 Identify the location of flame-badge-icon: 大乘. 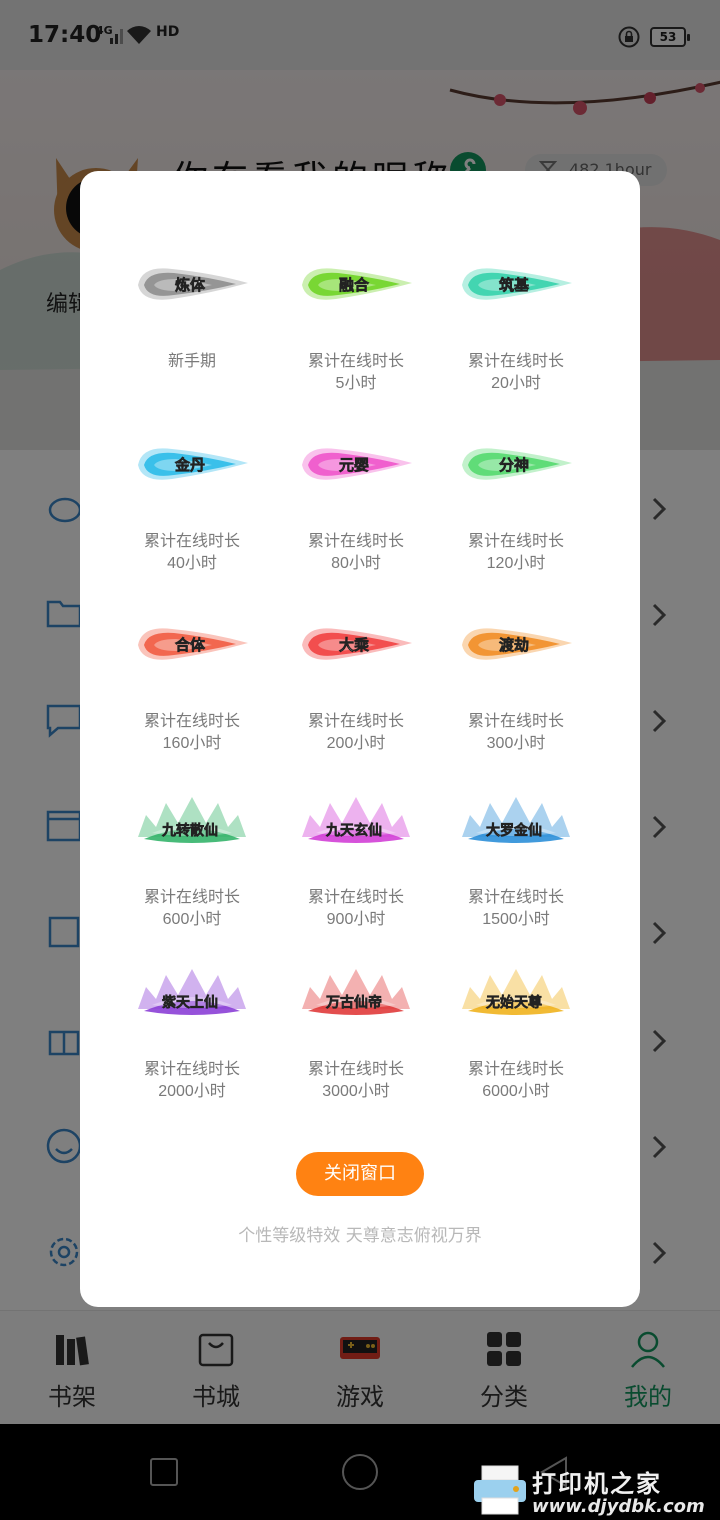
(357, 644).